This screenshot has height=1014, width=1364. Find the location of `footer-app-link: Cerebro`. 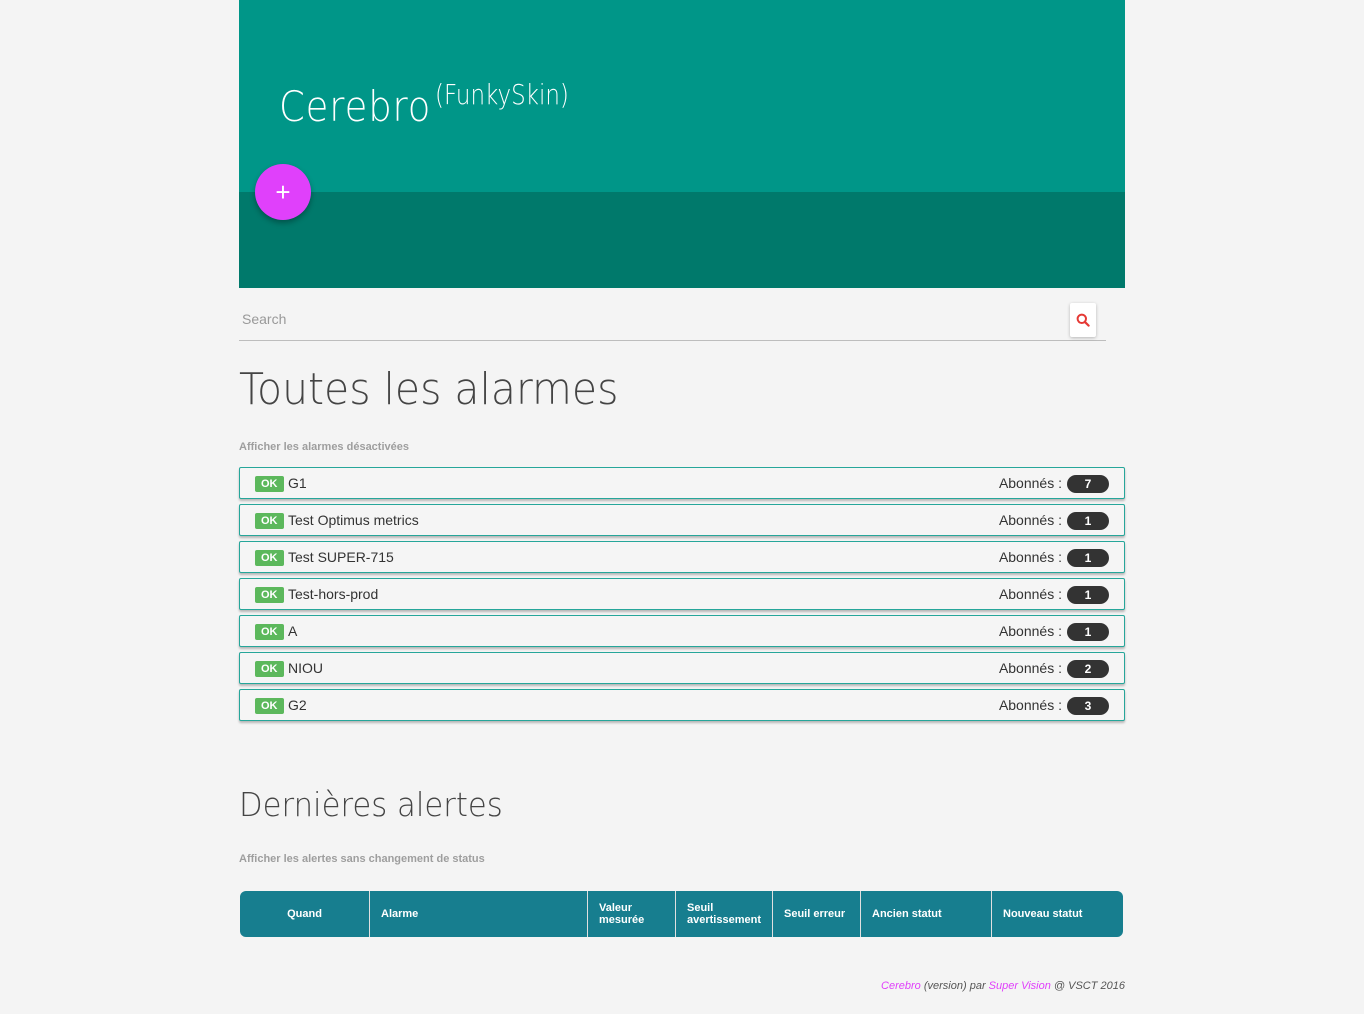

footer-app-link: Cerebro is located at coordinates (901, 986).